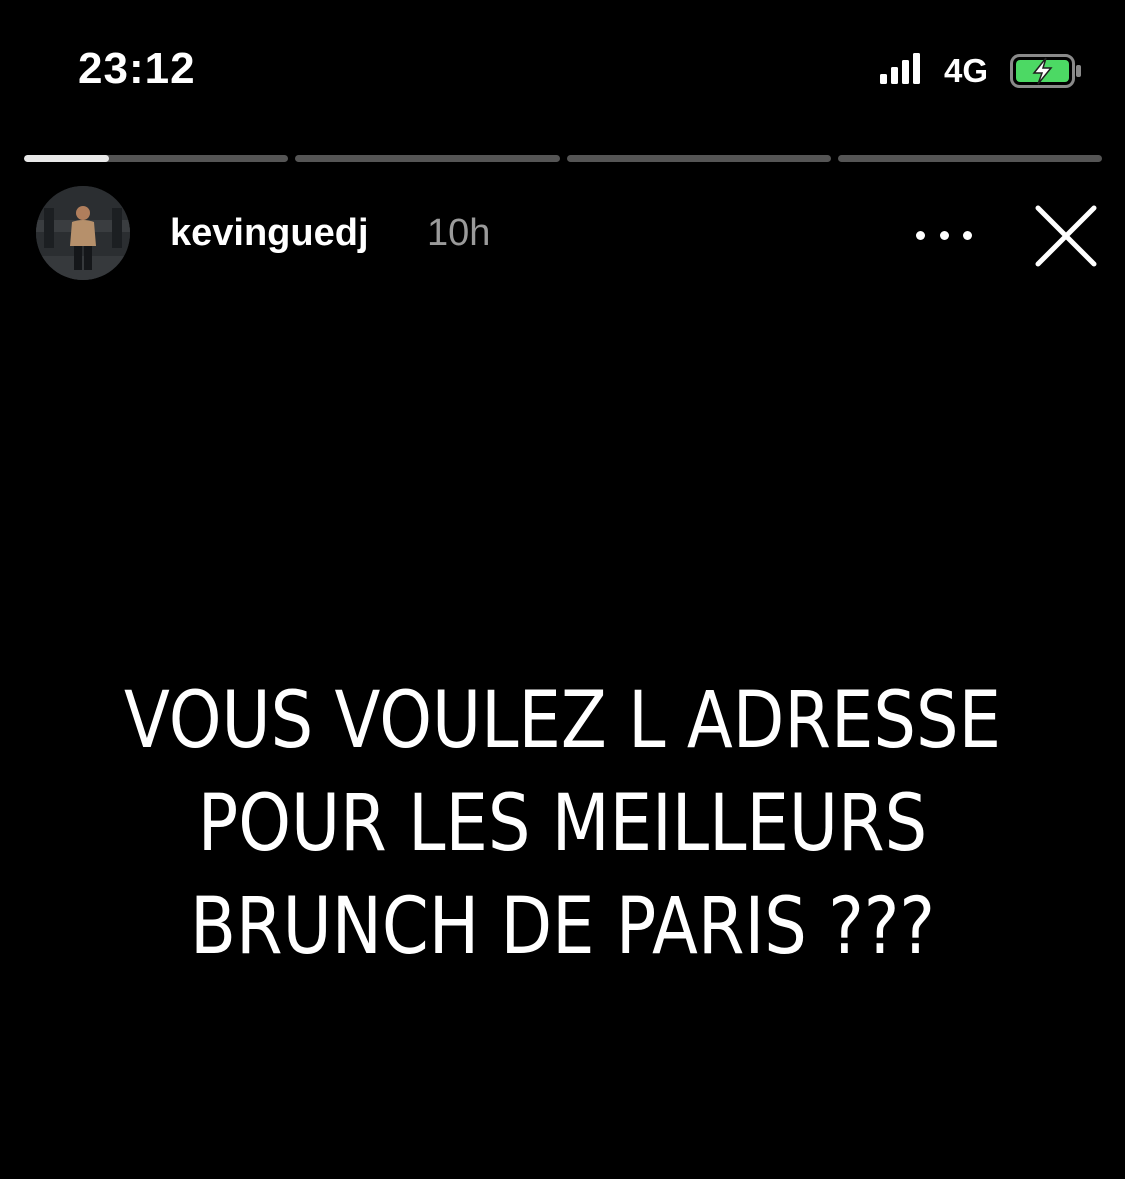  What do you see at coordinates (1066, 236) in the screenshot?
I see `close-icon` at bounding box center [1066, 236].